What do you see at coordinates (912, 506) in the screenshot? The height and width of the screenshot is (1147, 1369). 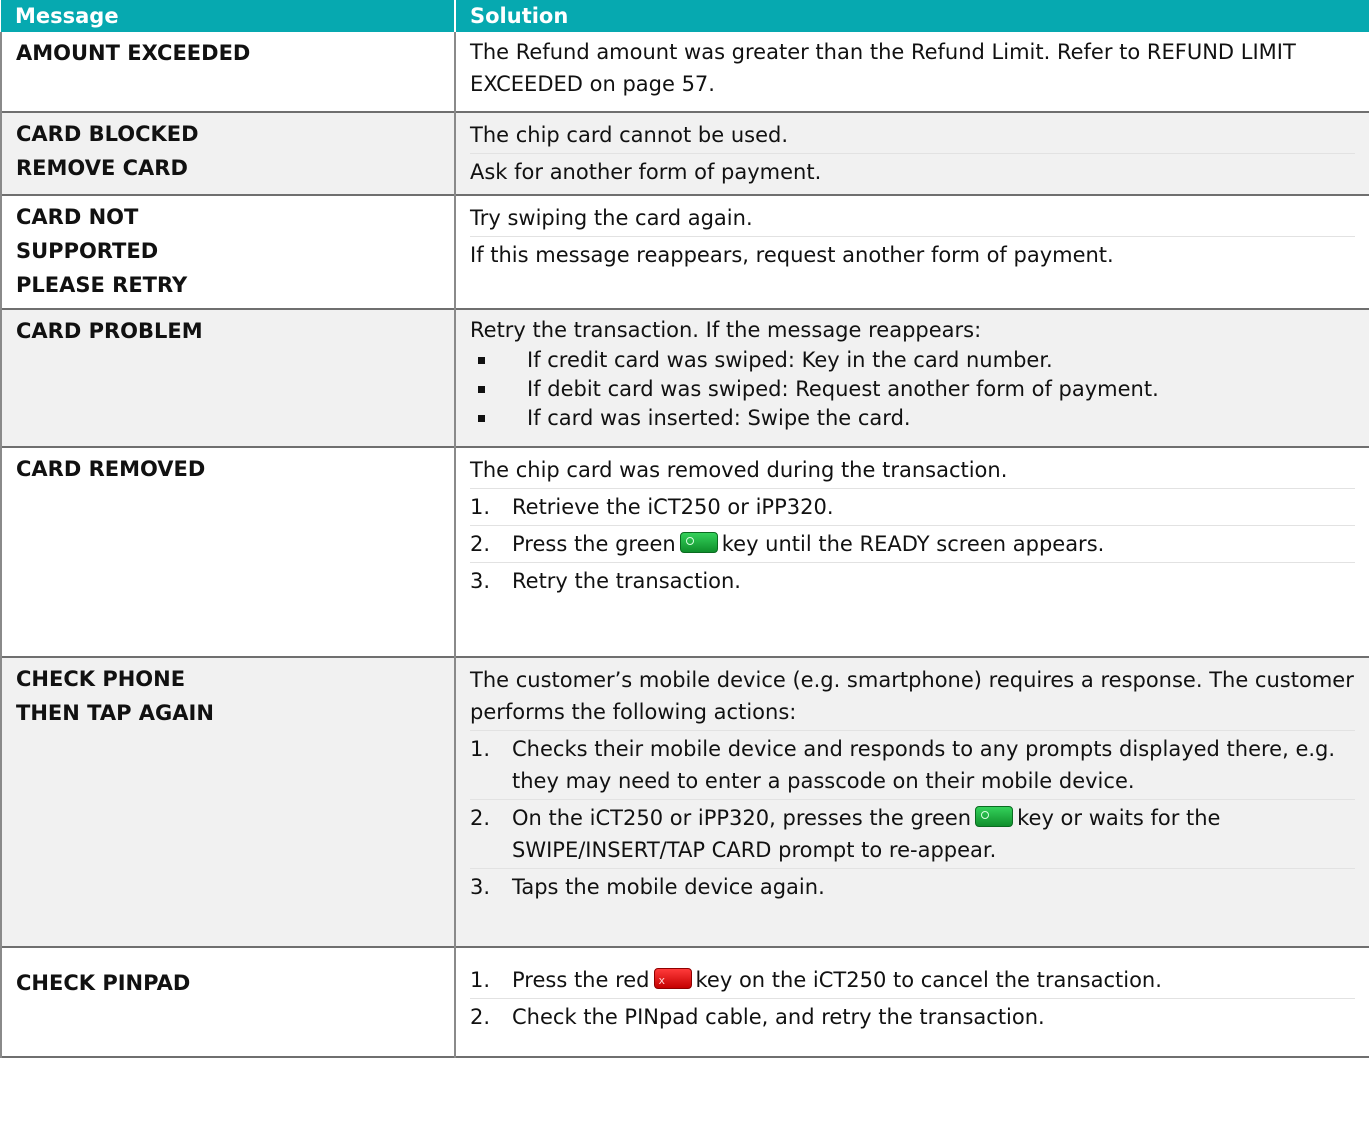 I see `solution-step: 1. Retrieve the iCT250 or iPP320.` at bounding box center [912, 506].